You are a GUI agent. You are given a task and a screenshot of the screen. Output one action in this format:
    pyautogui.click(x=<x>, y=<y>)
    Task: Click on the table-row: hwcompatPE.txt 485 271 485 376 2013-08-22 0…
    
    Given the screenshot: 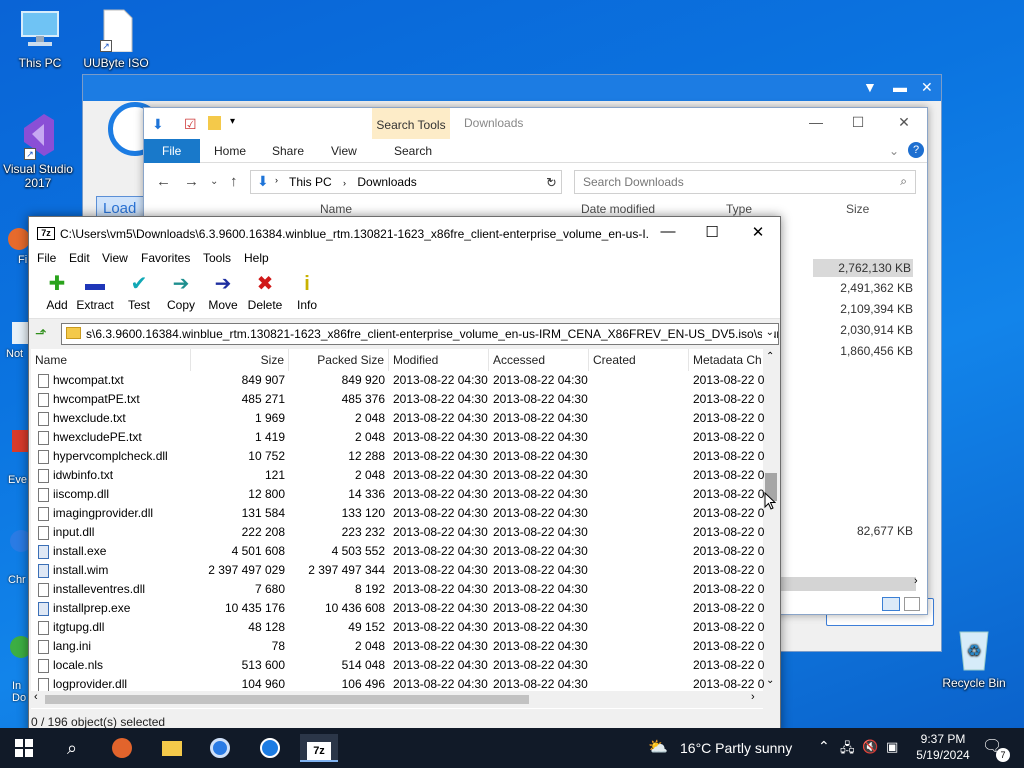 What is the action you would take?
    pyautogui.click(x=398, y=399)
    